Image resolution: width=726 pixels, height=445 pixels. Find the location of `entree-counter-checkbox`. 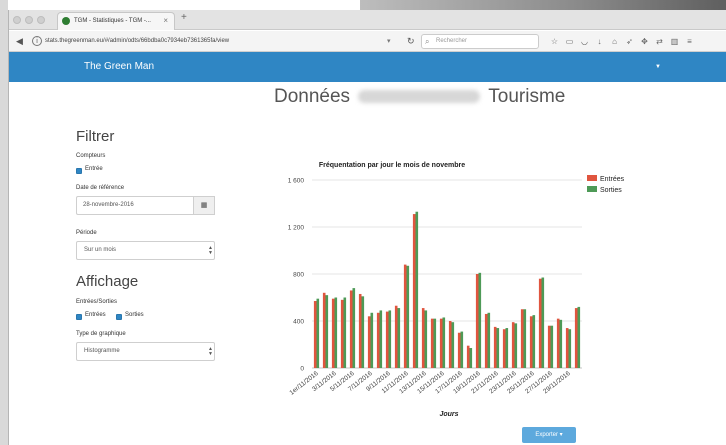

entree-counter-checkbox is located at coordinates (79, 171).